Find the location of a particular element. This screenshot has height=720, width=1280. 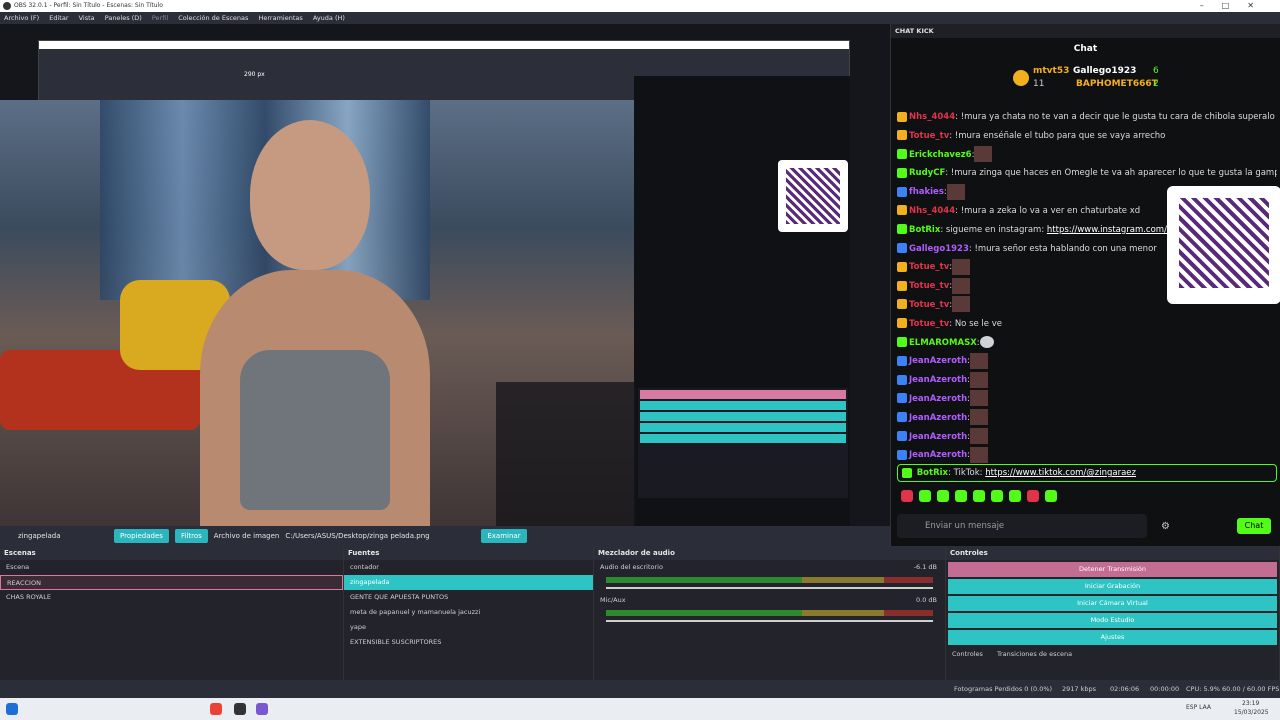

language-indicator: ESP LAA is located at coordinates (1198, 707).